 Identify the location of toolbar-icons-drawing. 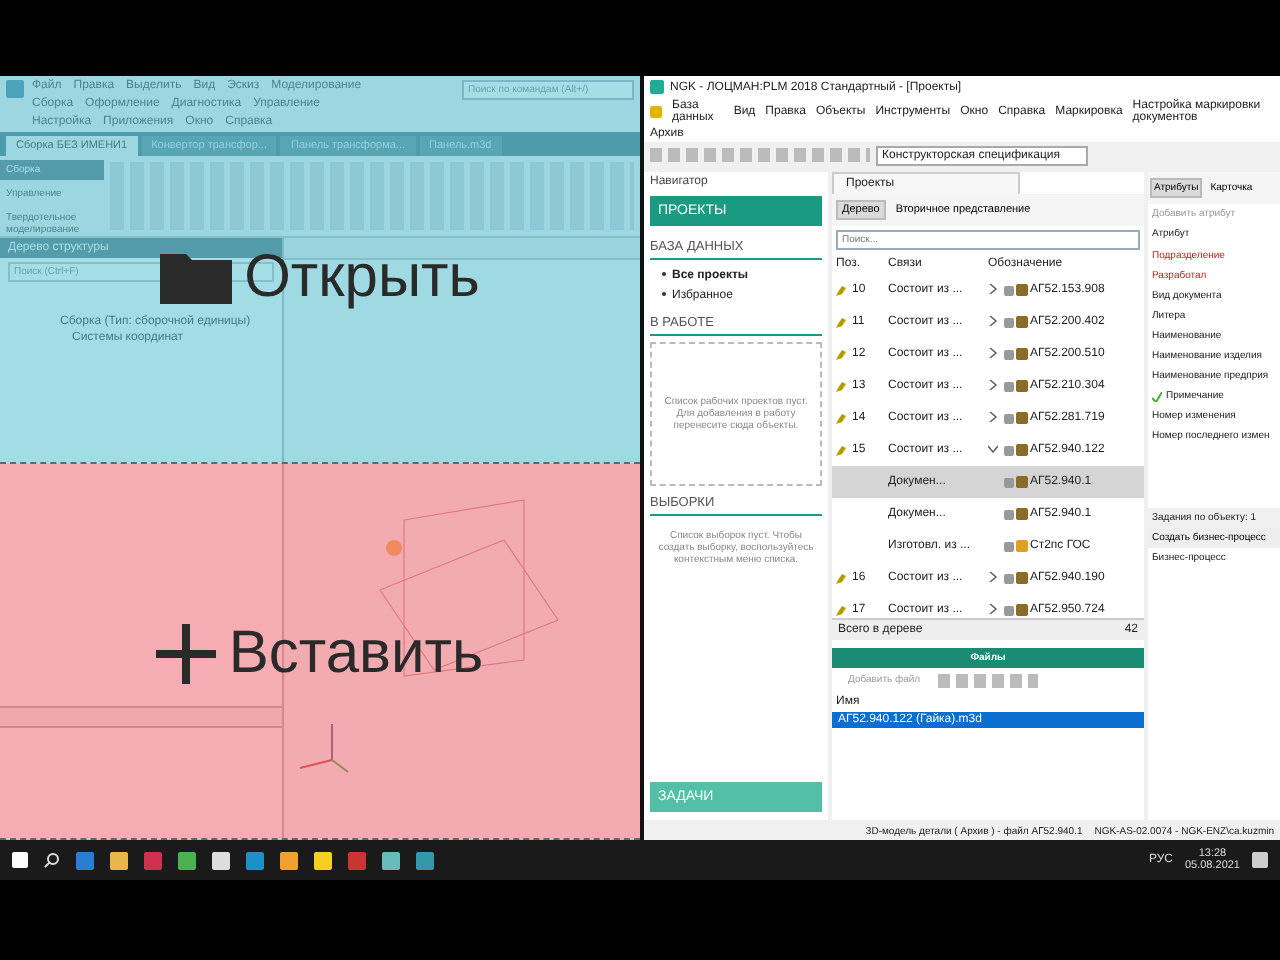
(988, 680).